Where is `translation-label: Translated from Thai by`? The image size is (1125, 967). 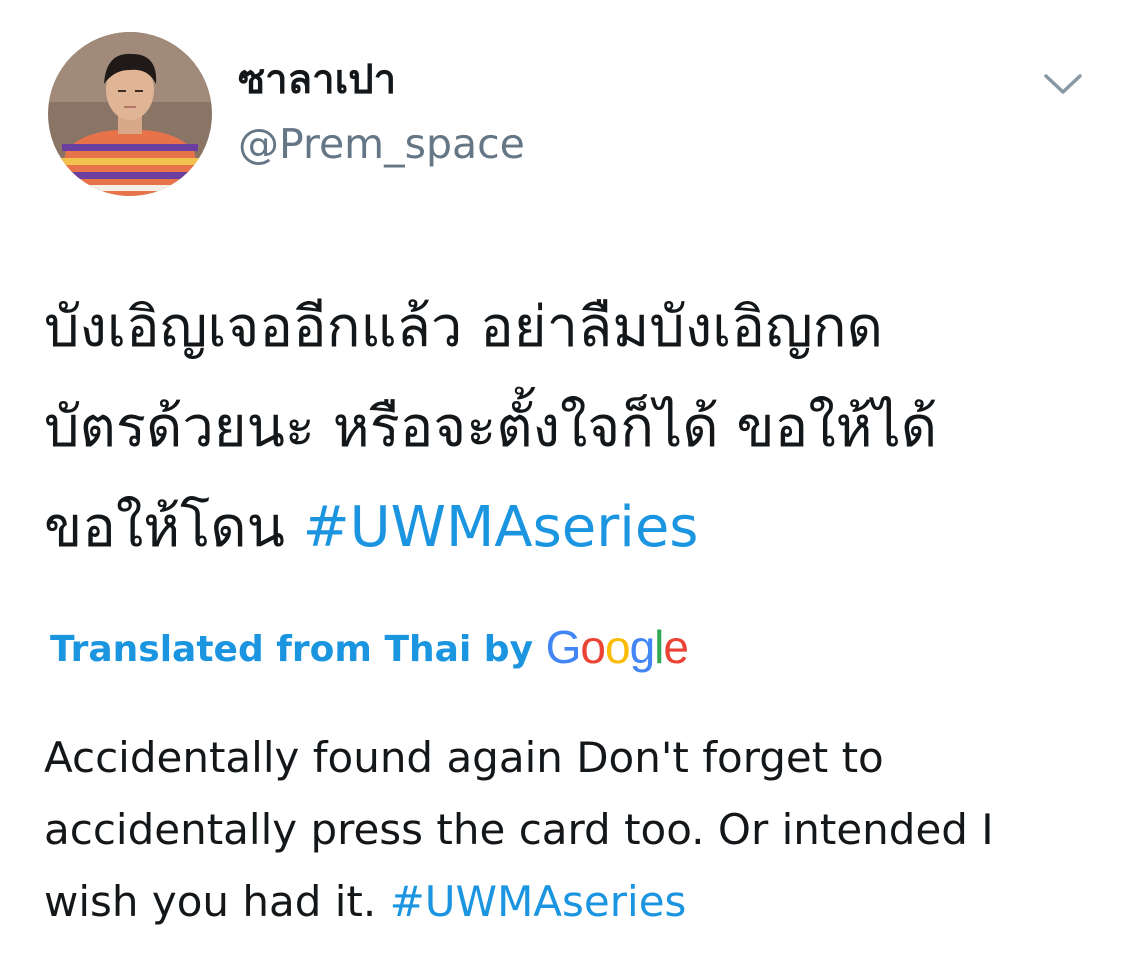 translation-label: Translated from Thai by is located at coordinates (292, 649).